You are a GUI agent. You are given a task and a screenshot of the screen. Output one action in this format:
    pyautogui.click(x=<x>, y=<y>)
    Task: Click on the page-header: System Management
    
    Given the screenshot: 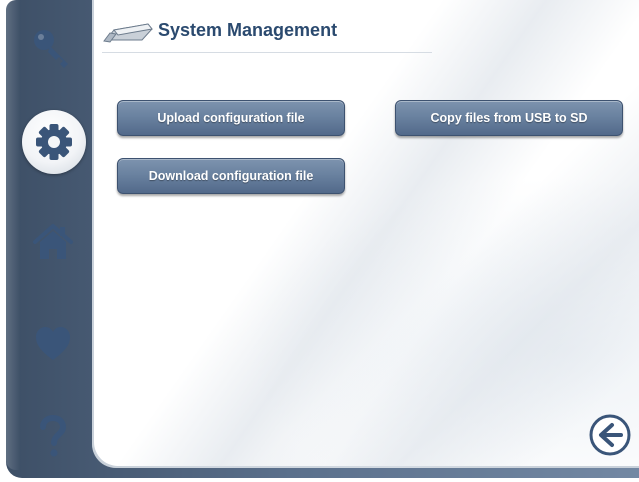 What is the action you would take?
    pyautogui.click(x=267, y=33)
    